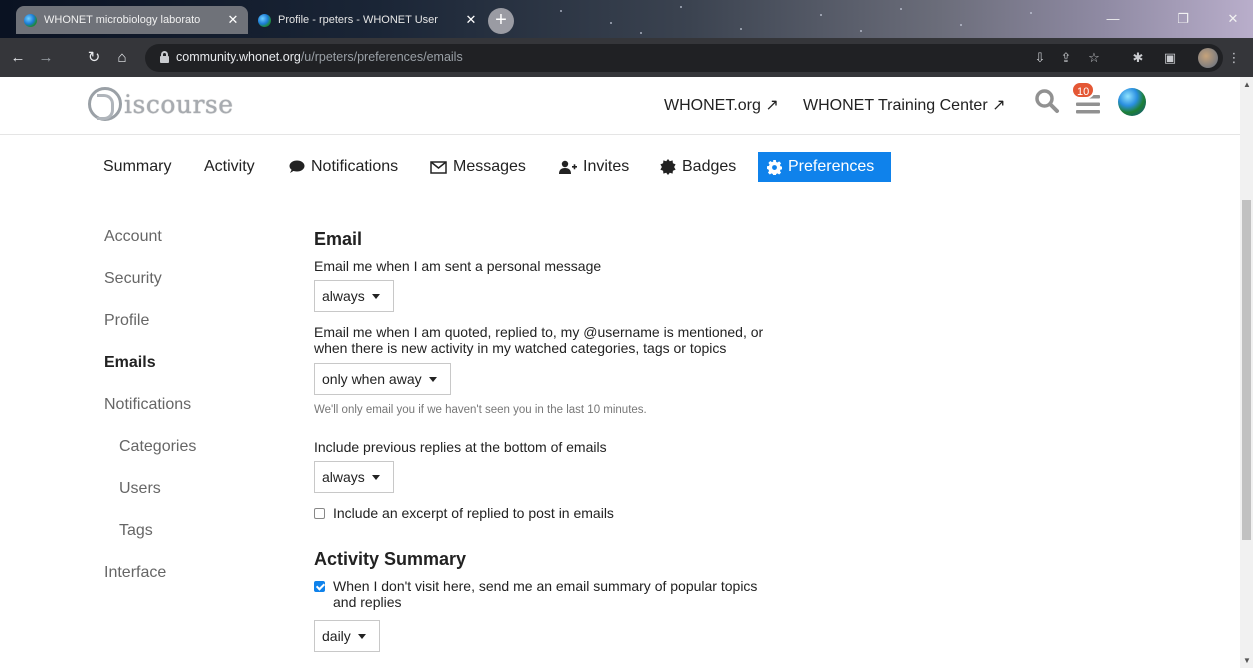  I want to click on minimize-icon: —, so click(1113, 19).